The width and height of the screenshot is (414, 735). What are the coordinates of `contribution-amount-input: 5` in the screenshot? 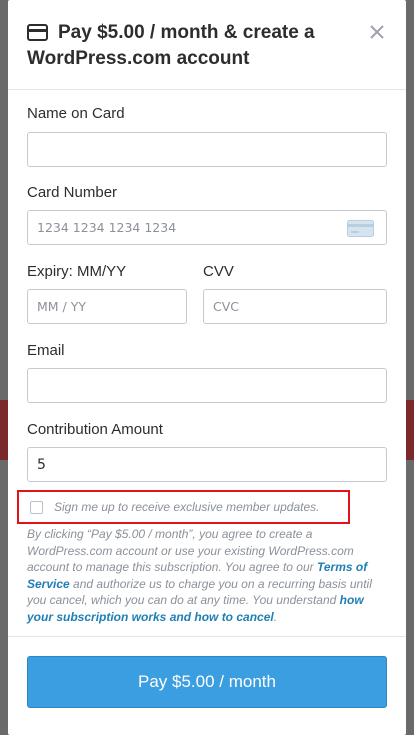 It's located at (207, 464).